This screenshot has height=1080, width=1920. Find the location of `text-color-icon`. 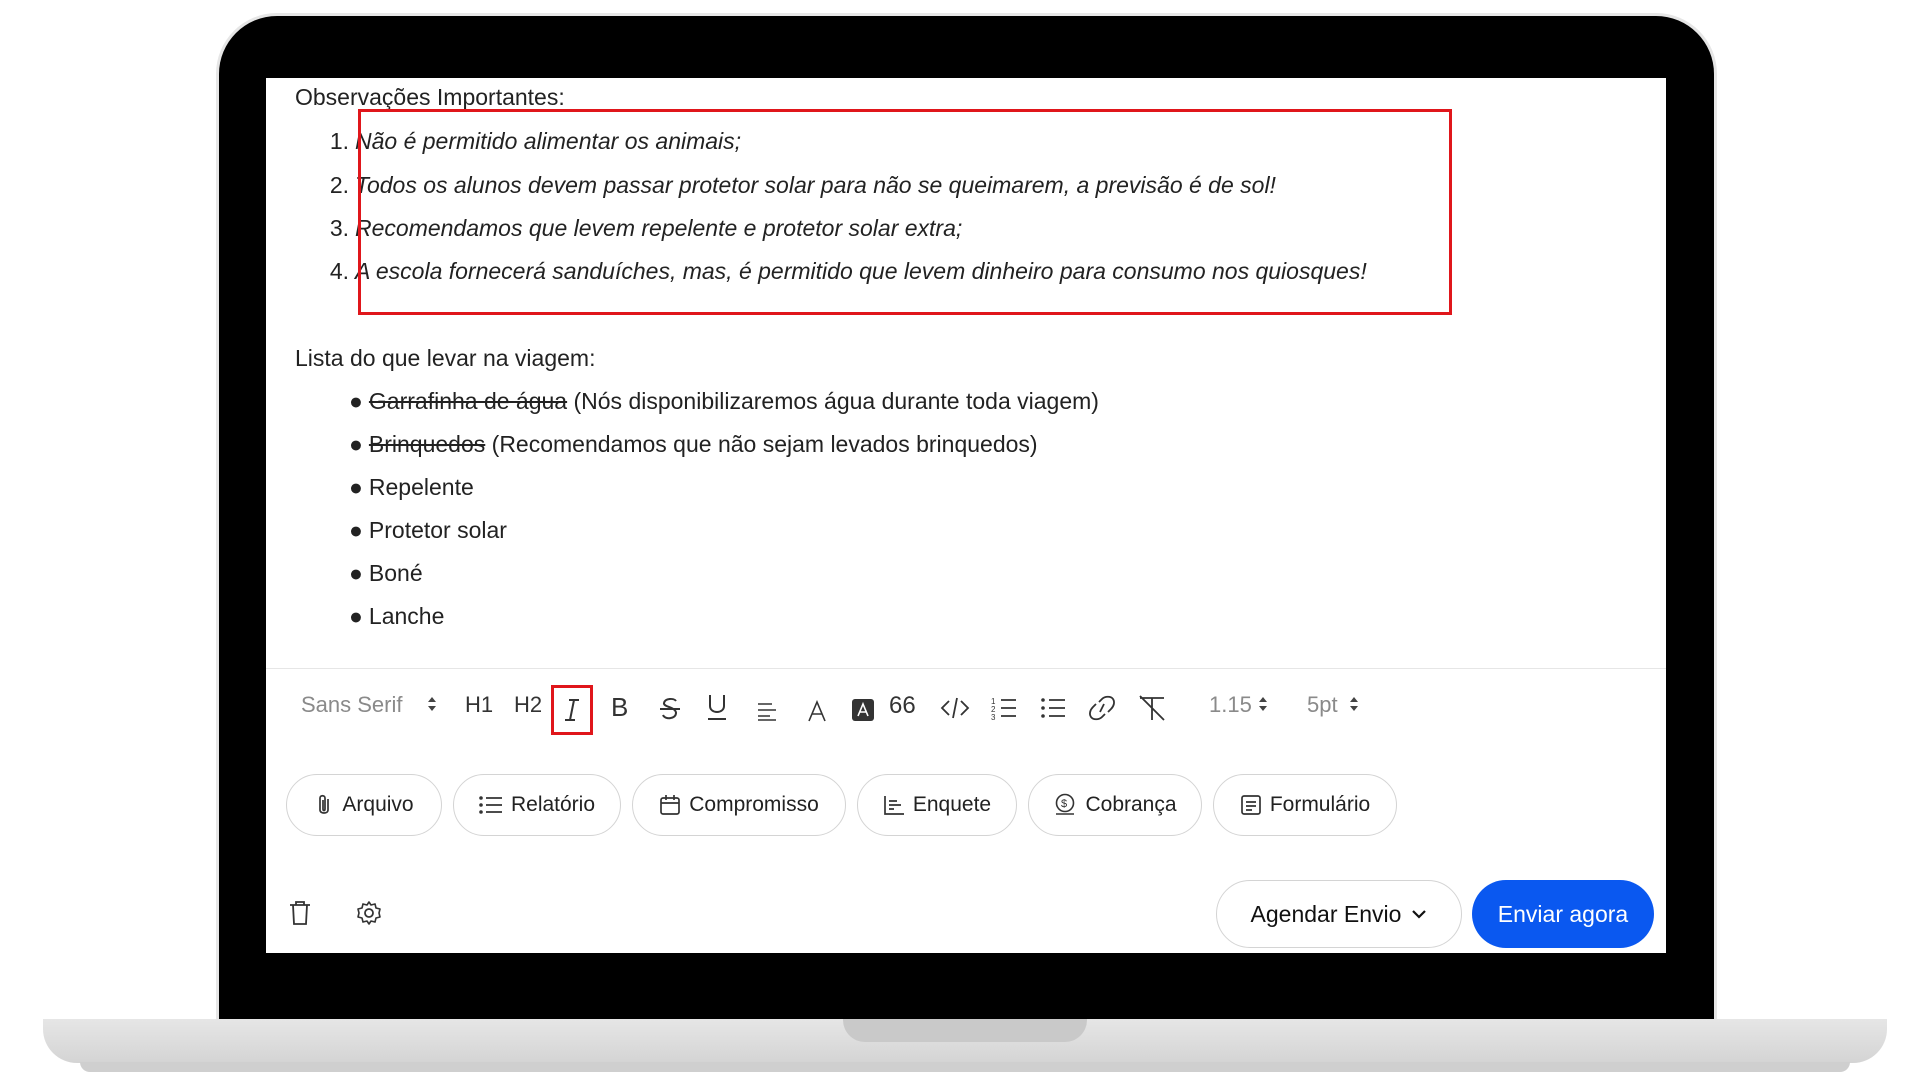

text-color-icon is located at coordinates (817, 711).